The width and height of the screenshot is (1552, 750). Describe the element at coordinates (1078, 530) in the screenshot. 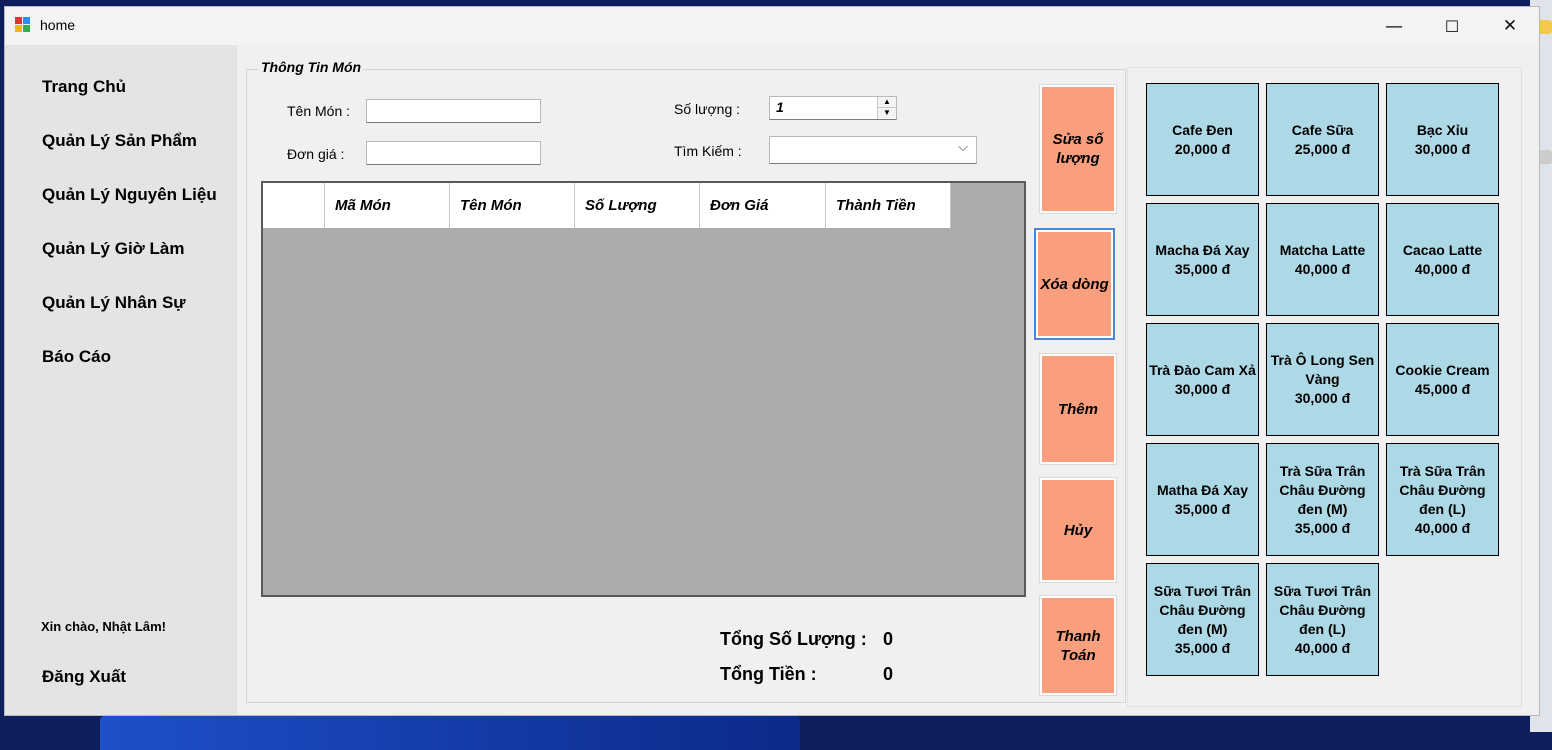

I see `cancel-button: Hủy` at that location.